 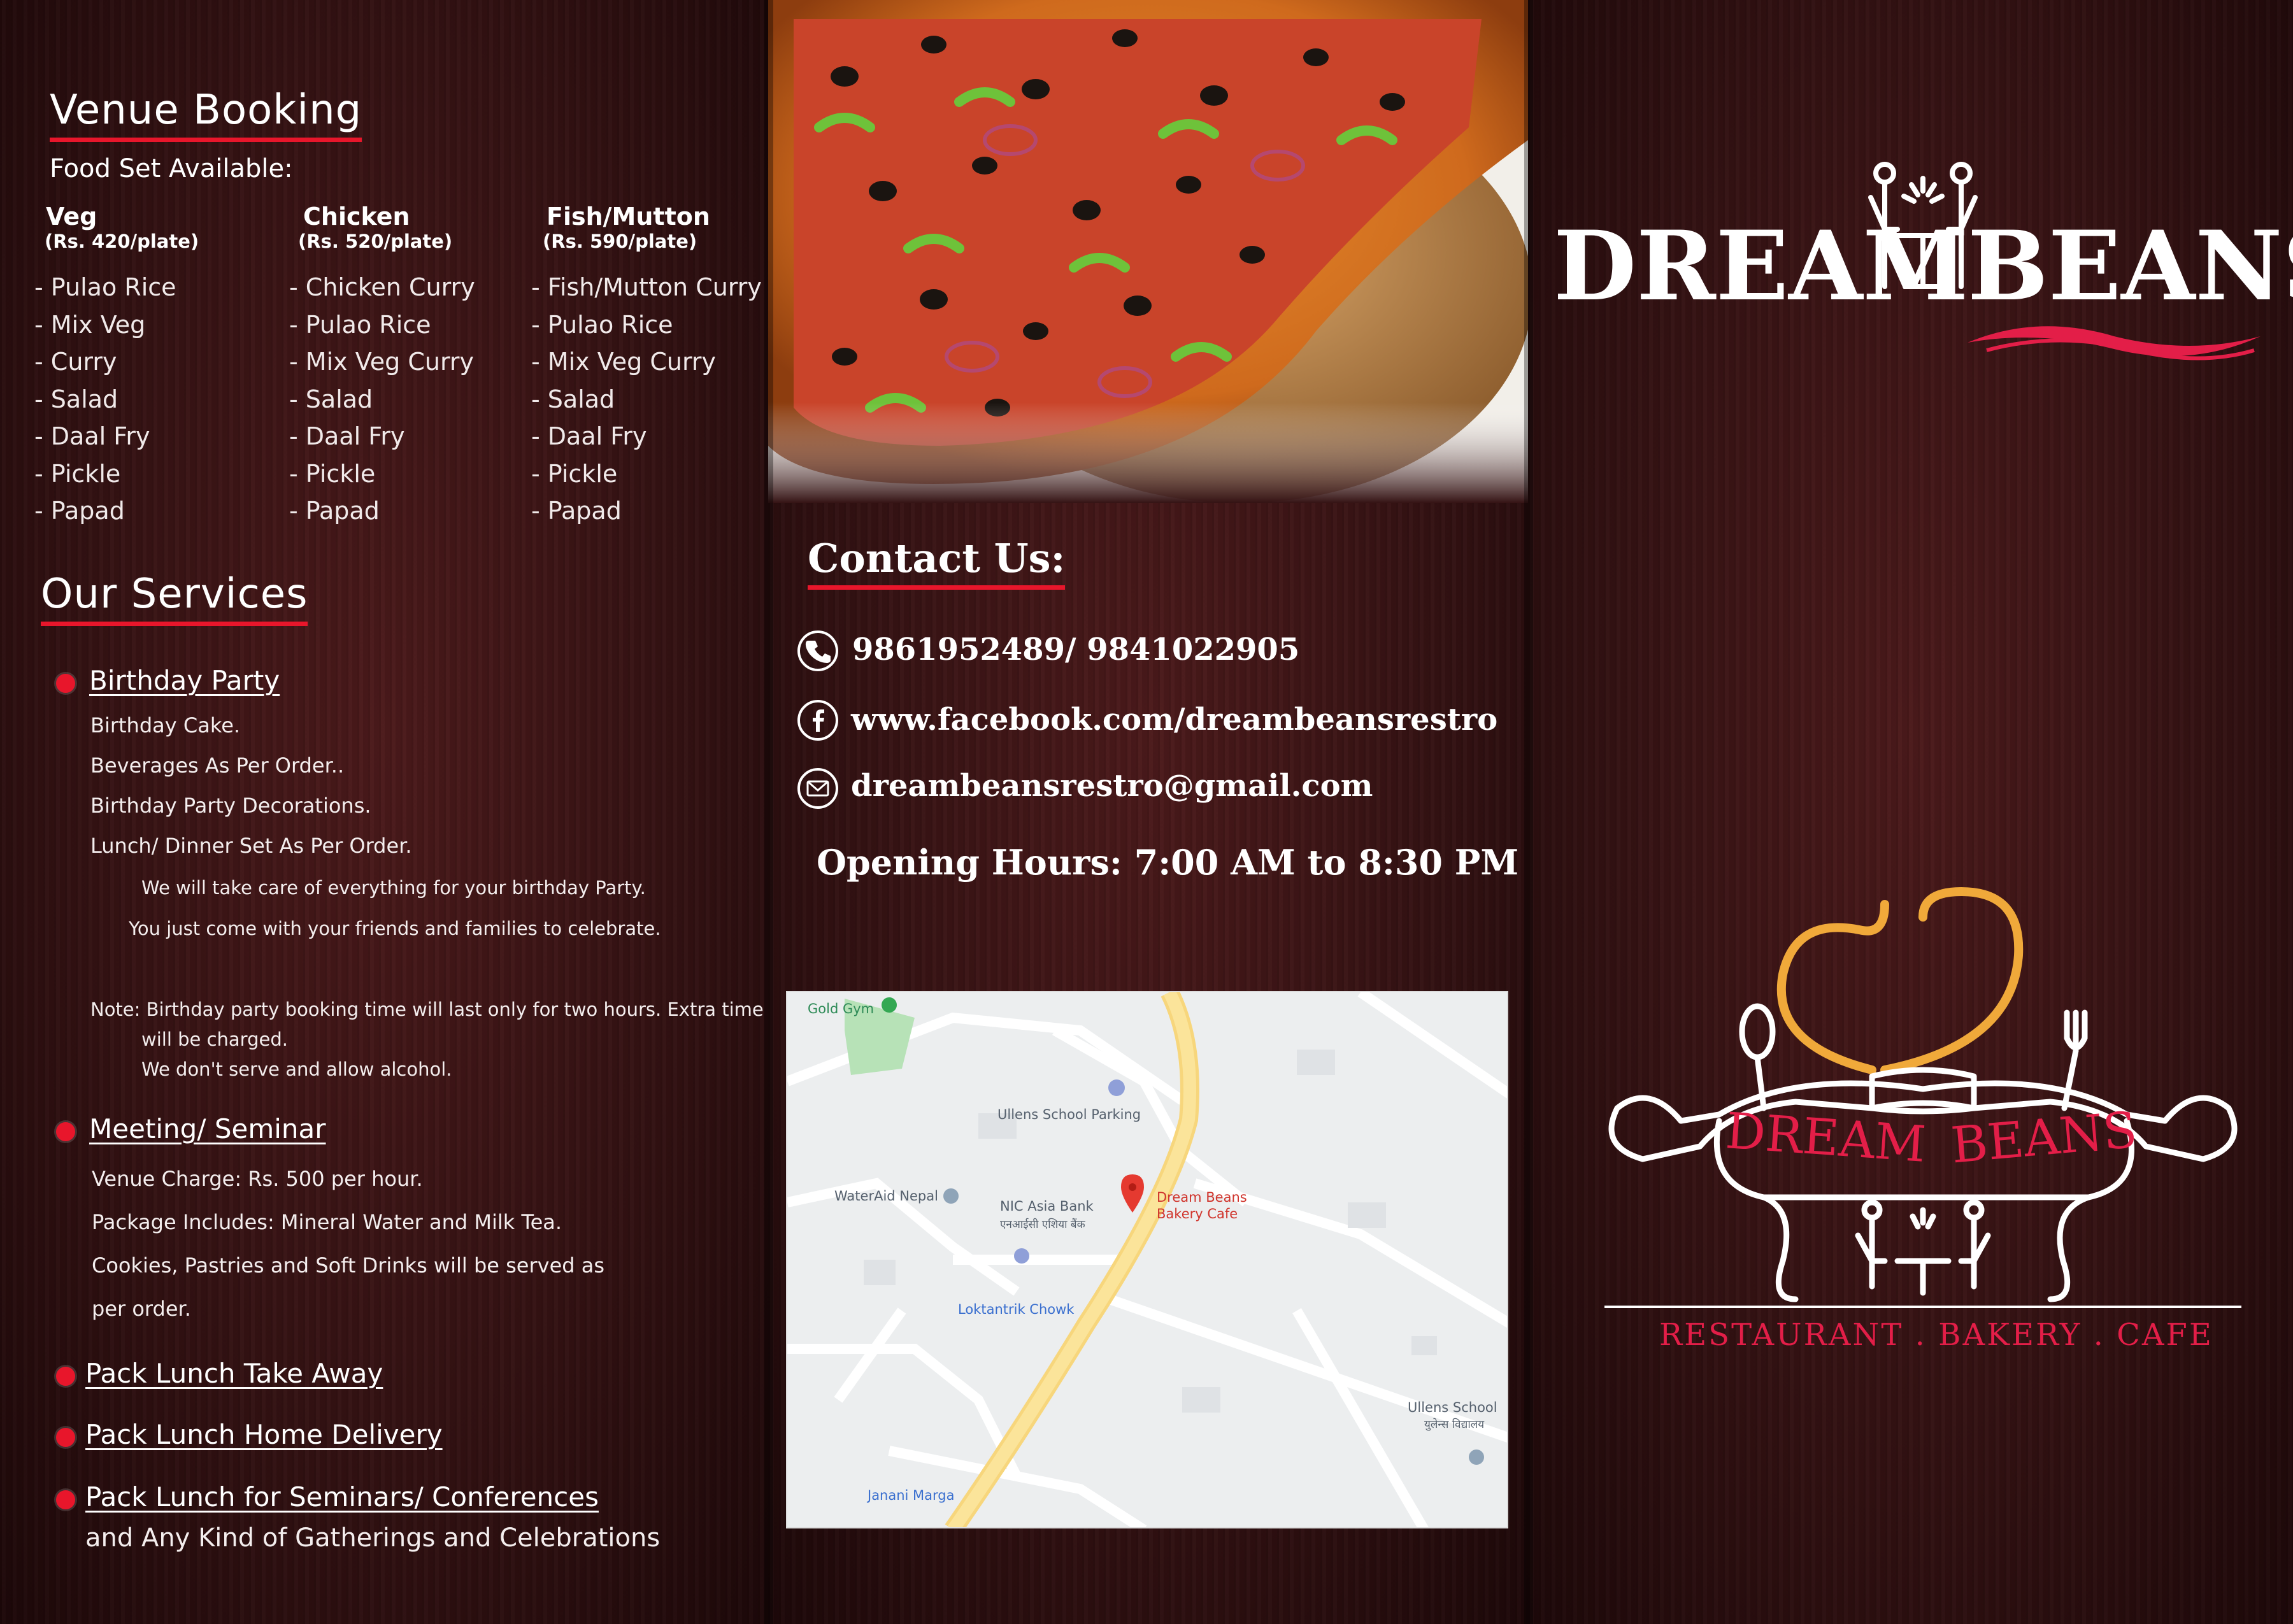 What do you see at coordinates (75, 362) in the screenshot?
I see `list-item: - Curry` at bounding box center [75, 362].